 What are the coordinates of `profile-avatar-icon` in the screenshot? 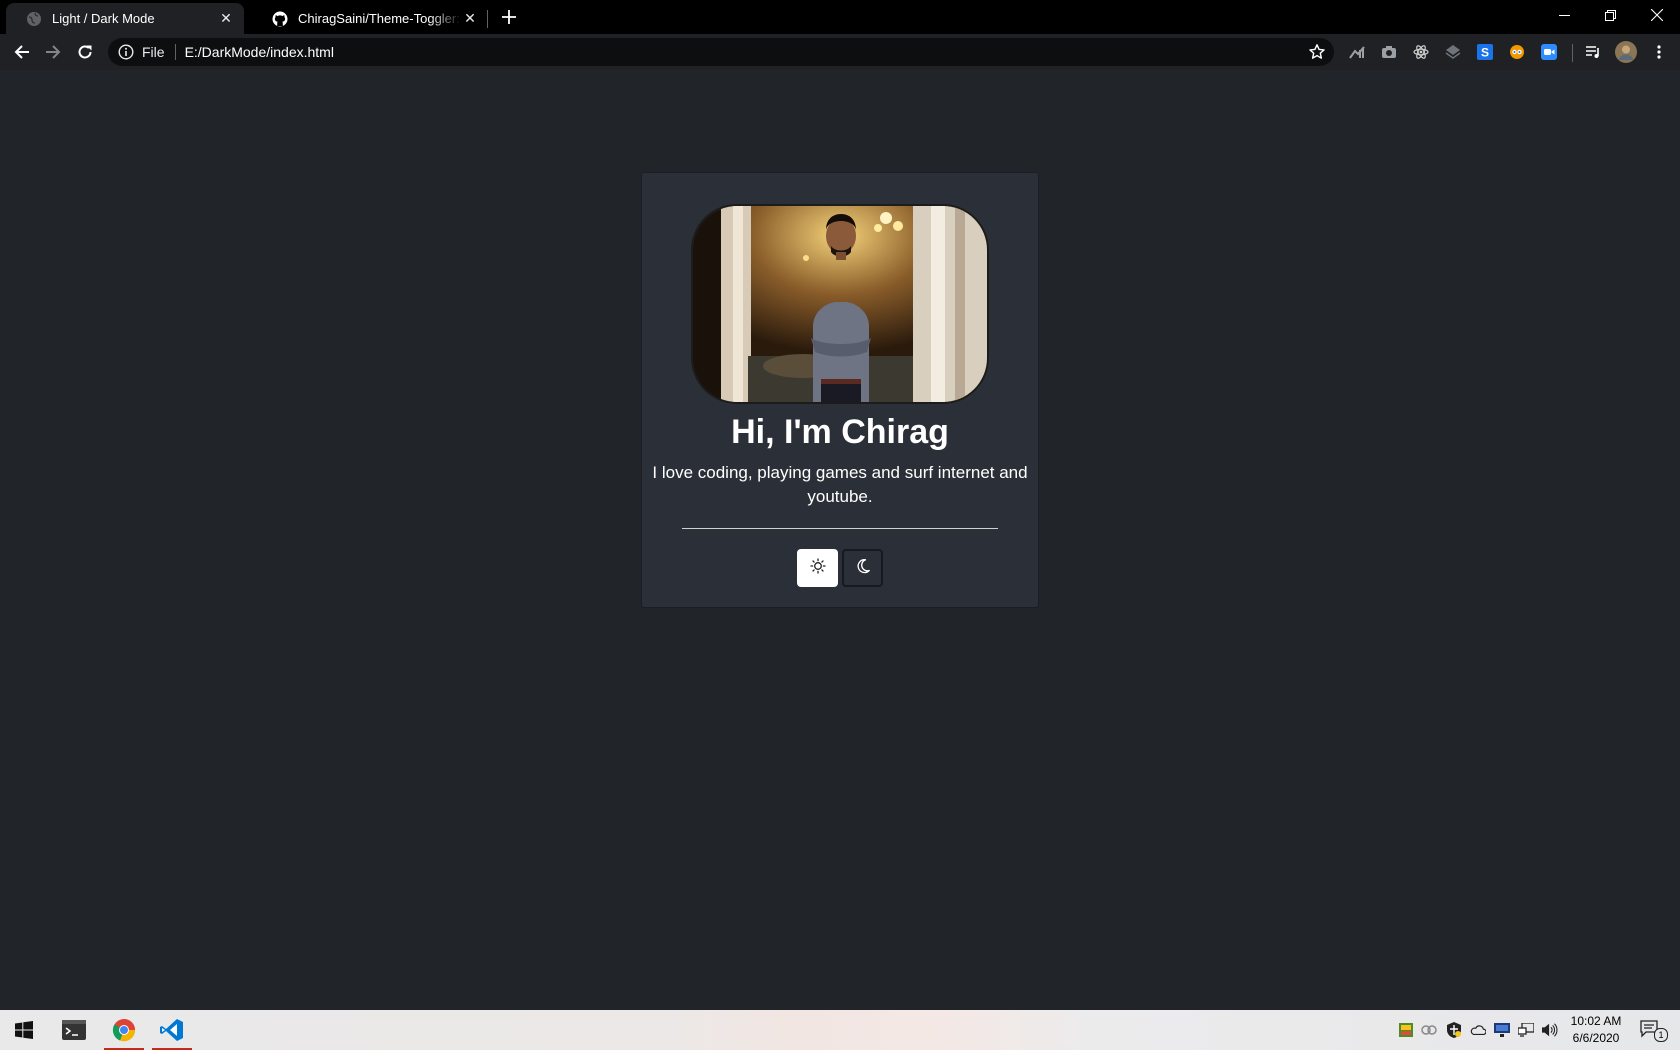 It's located at (1626, 52).